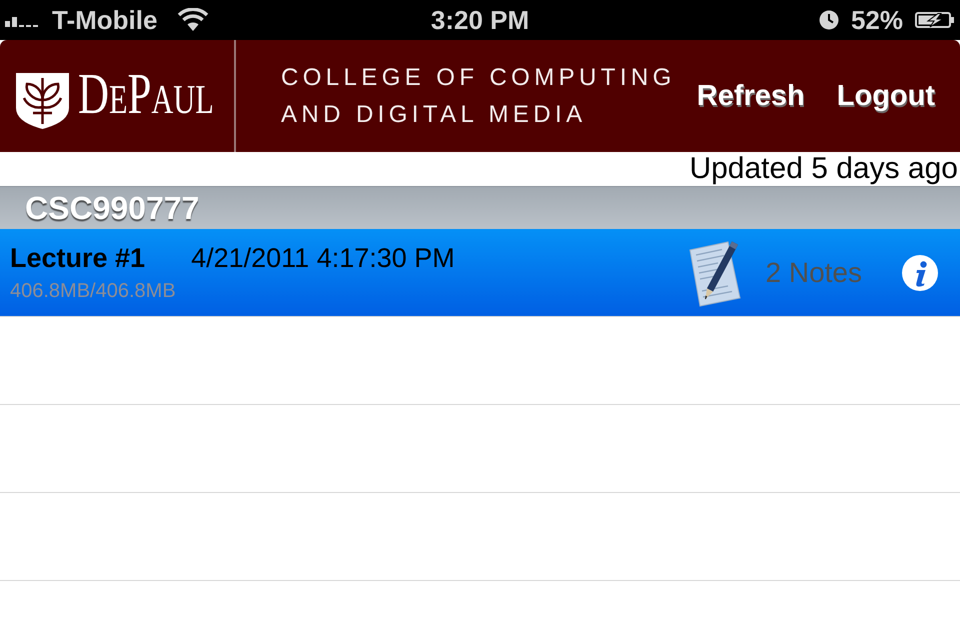 This screenshot has width=960, height=640. I want to click on logo-wordmark: DePaul, so click(146, 94).